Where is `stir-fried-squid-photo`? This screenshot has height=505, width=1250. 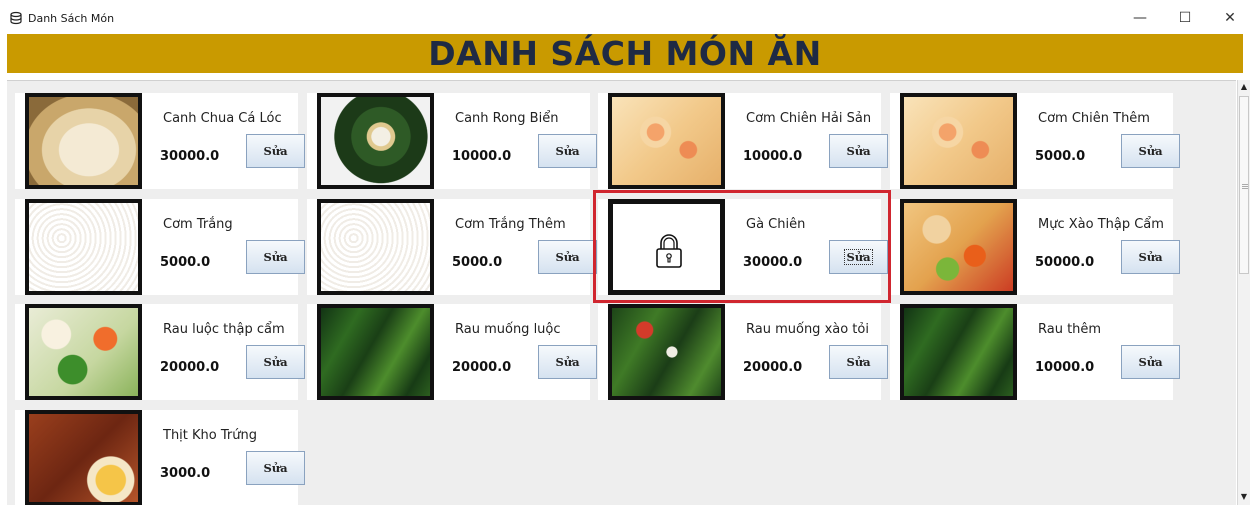 stir-fried-squid-photo is located at coordinates (958, 247).